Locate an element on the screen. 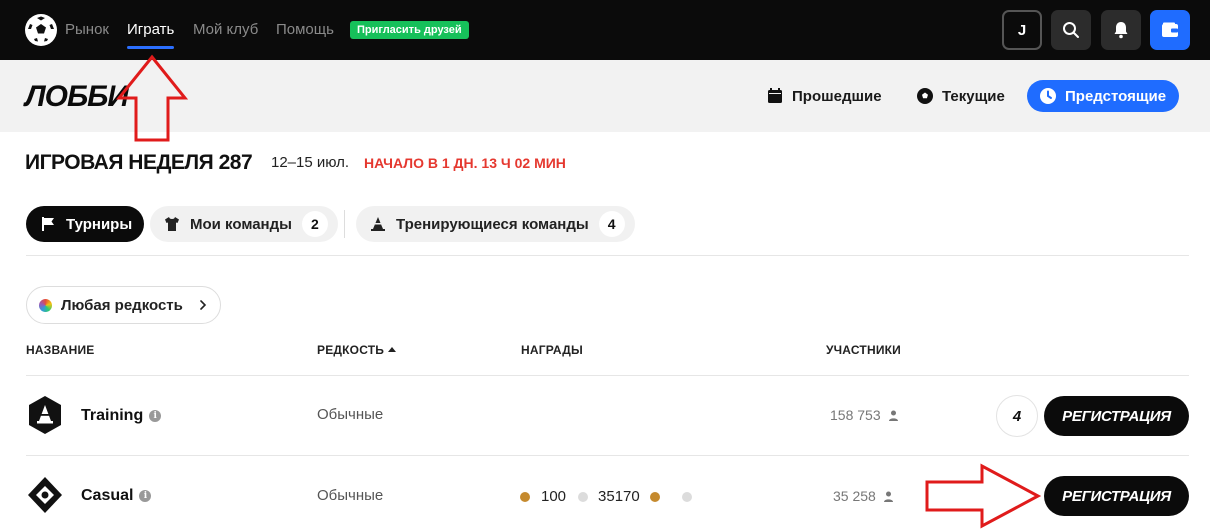  col-header-rarity-label: РЕДКОСТЬ is located at coordinates (351, 350).